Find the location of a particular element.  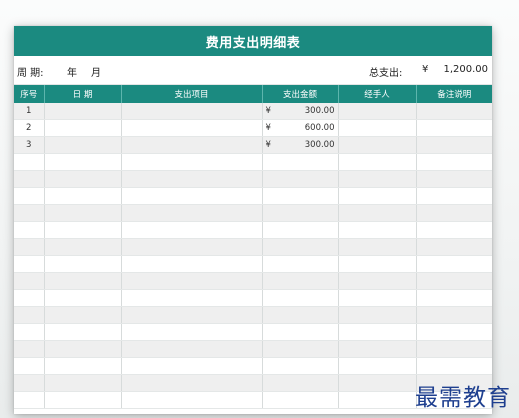

cell-expense-amount: ¥600.00 is located at coordinates (299, 128).